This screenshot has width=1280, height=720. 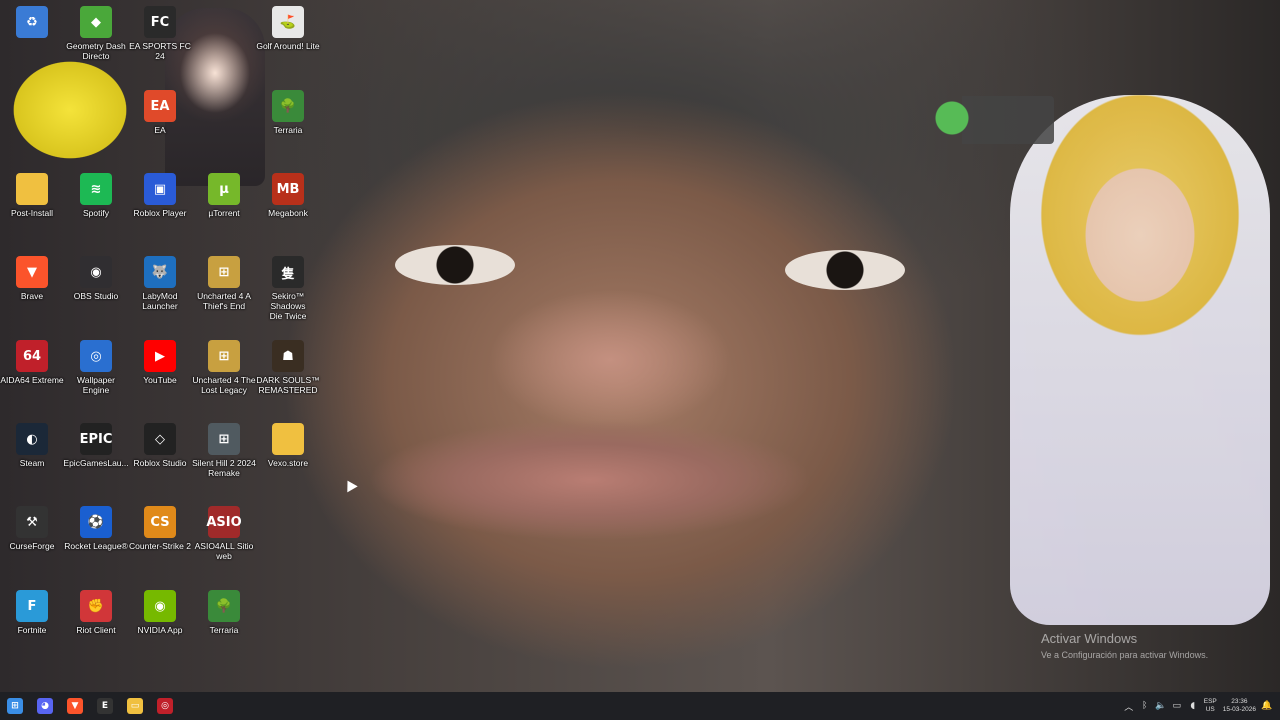 I want to click on desktop-icon: ✊ Riot Client, so click(x=96, y=612).